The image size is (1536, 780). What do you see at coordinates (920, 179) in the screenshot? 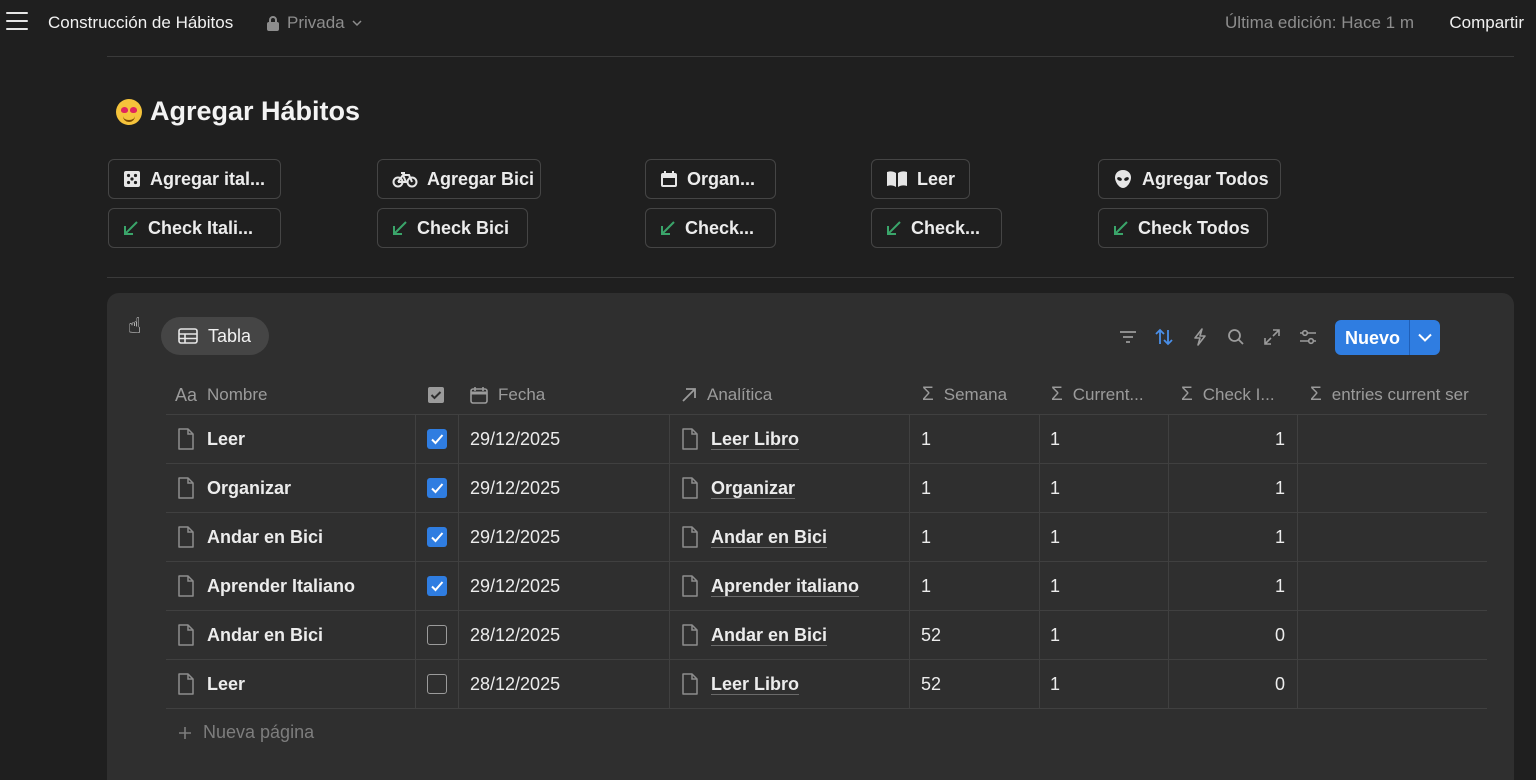
I see `leer-button: Leer` at bounding box center [920, 179].